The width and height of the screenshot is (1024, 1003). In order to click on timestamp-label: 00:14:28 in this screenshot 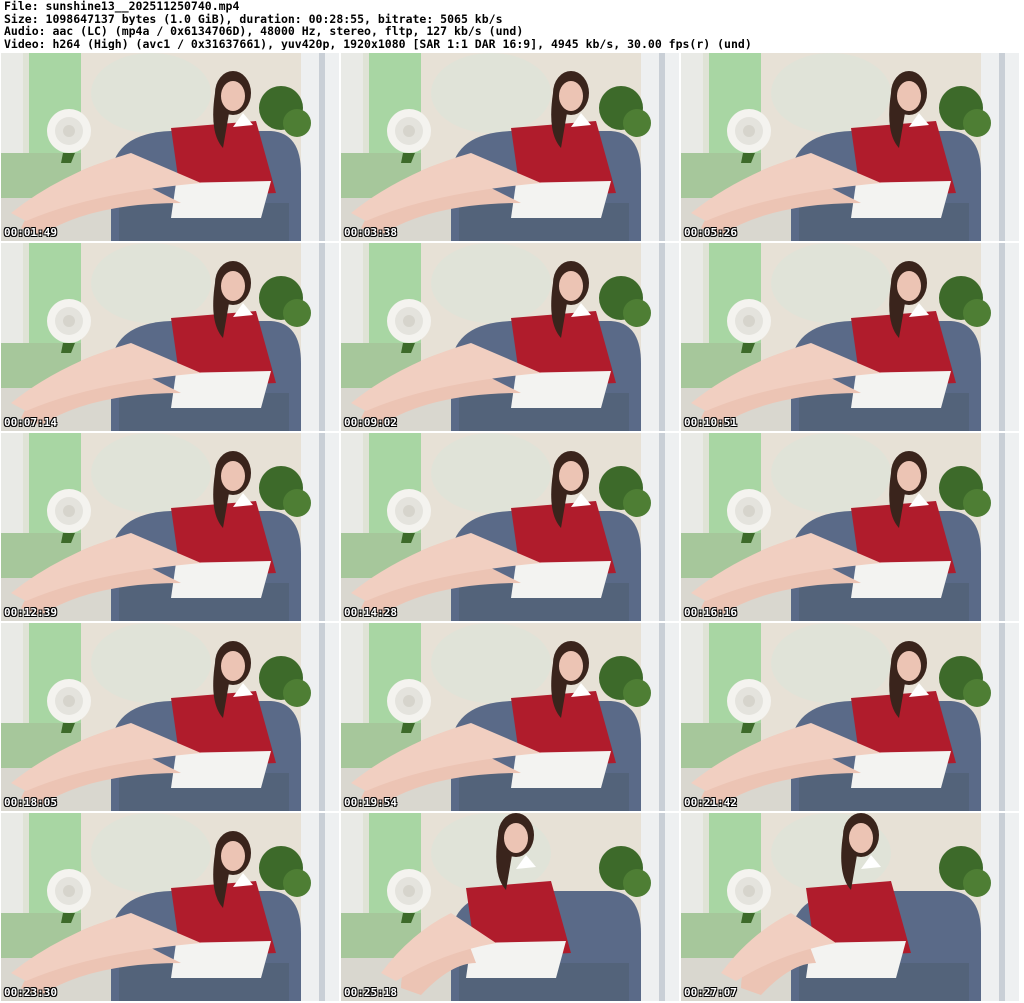, I will do `click(370, 612)`.